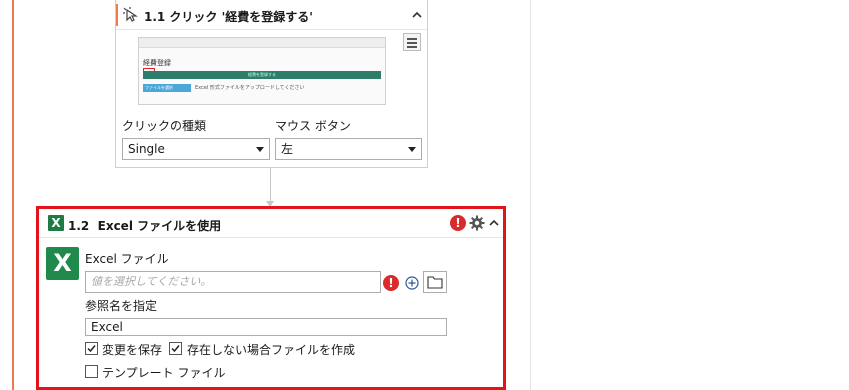  I want to click on folder-button, so click(435, 282).